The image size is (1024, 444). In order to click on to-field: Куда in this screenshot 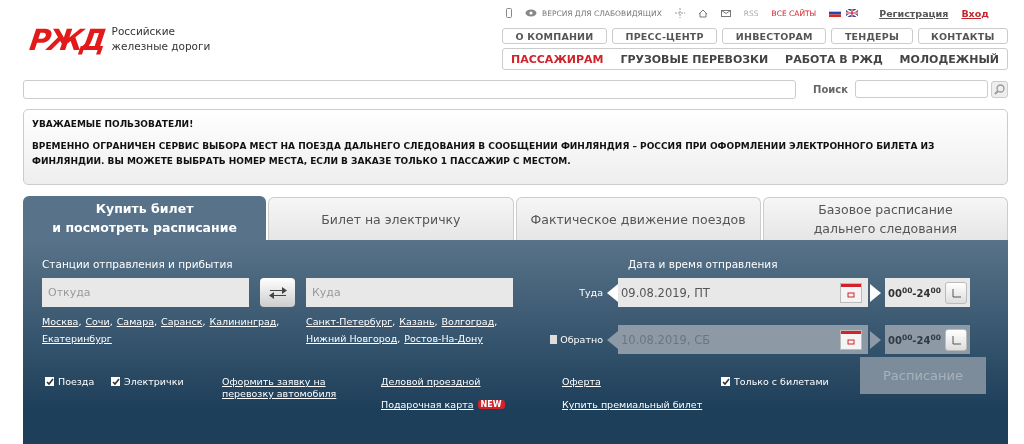, I will do `click(409, 292)`.